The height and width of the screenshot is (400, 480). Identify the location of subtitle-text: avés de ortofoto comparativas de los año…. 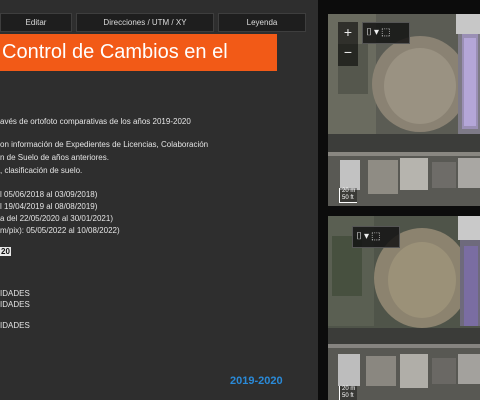
(95, 121).